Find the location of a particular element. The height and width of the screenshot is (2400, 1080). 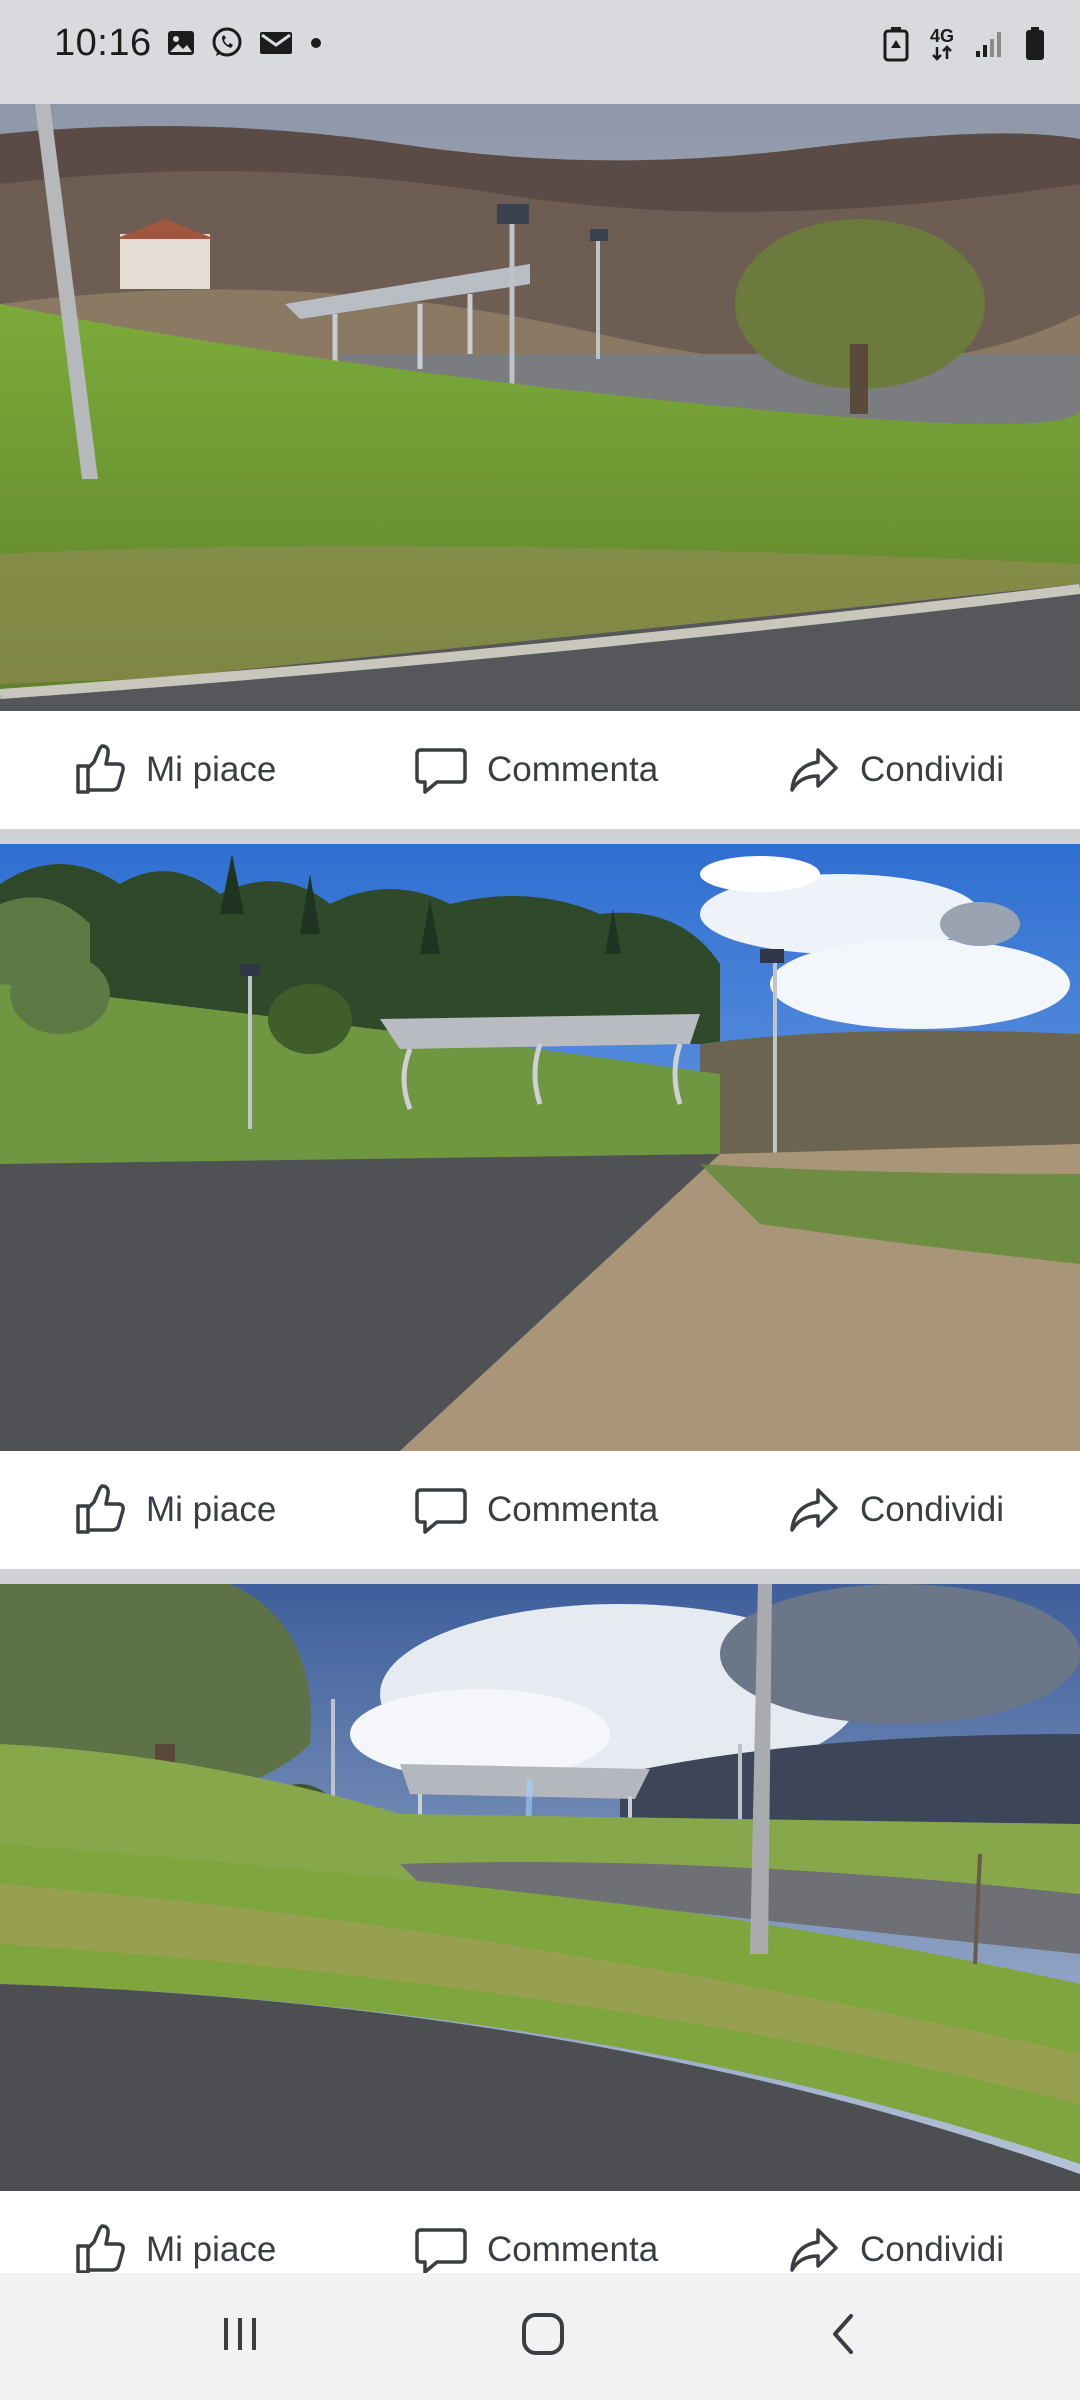

back-icon is located at coordinates (845, 2336).